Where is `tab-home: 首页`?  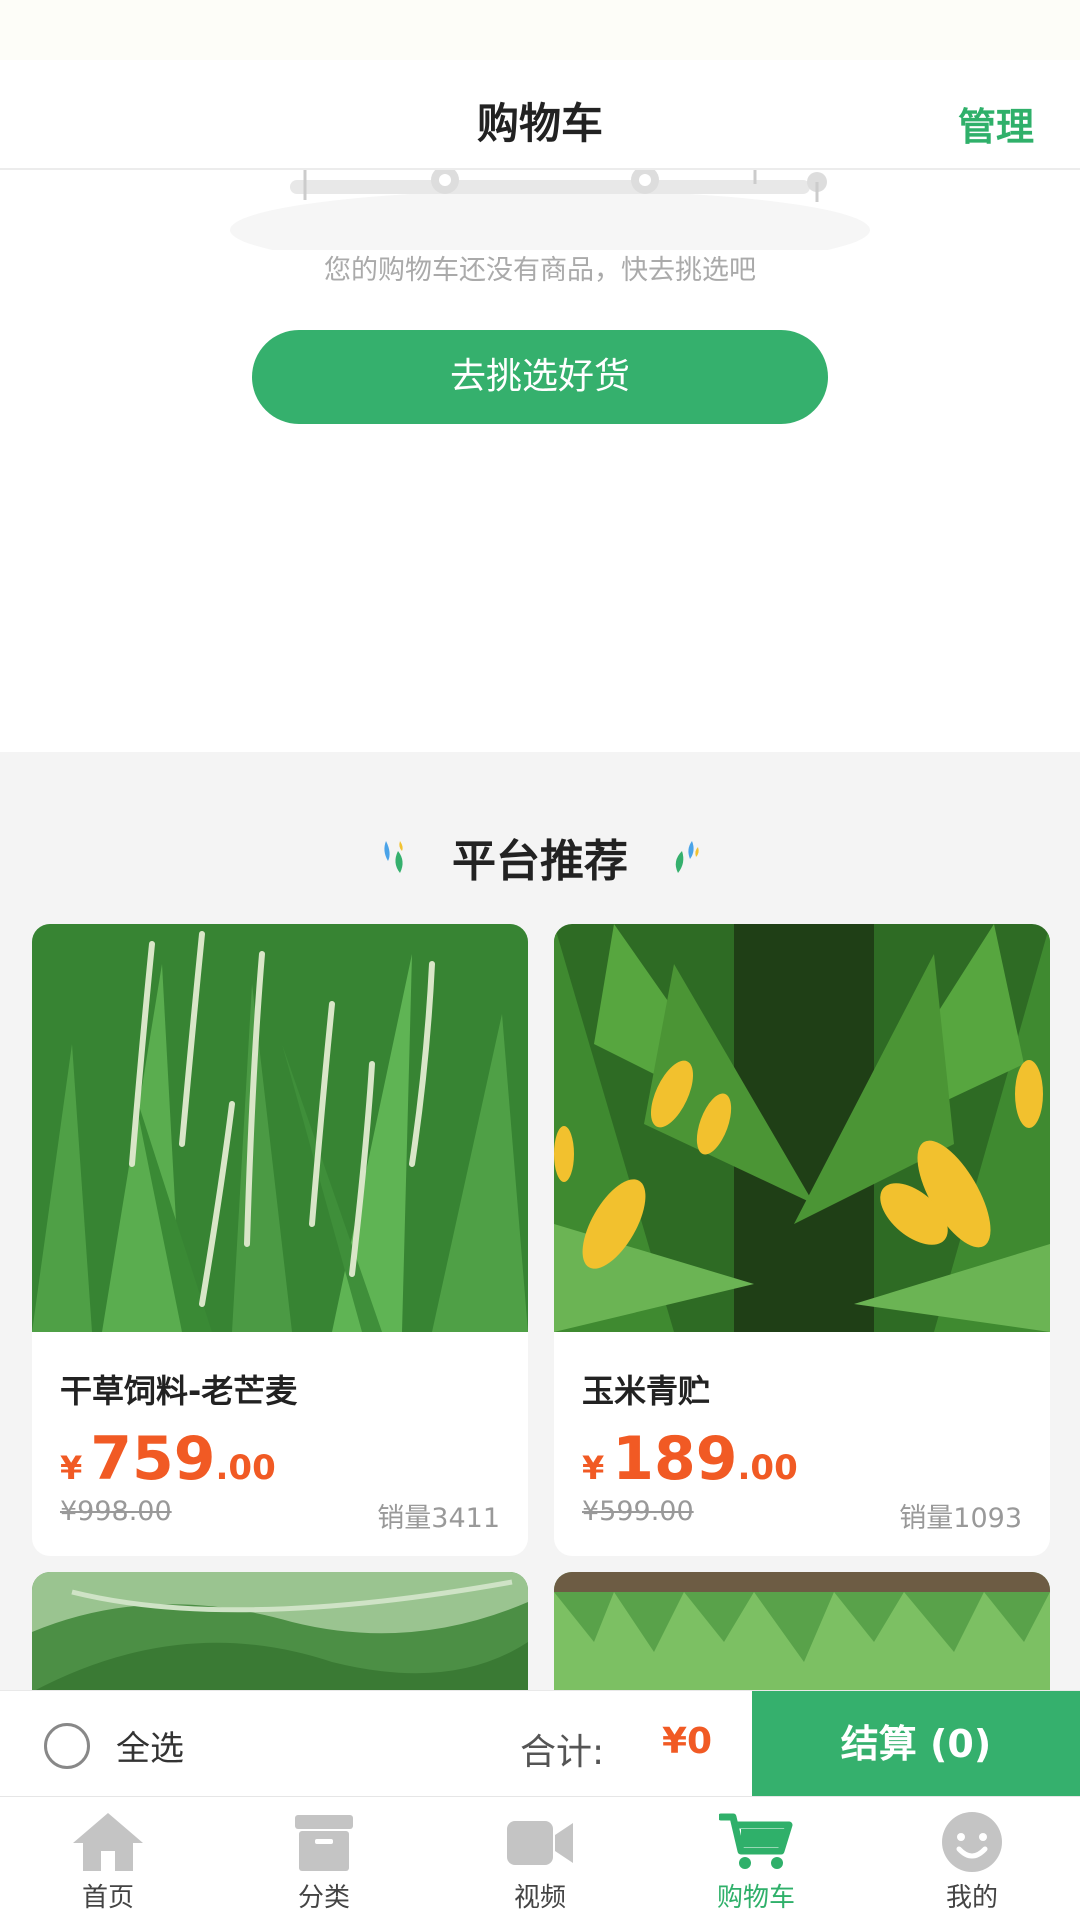
tab-home: 首页 is located at coordinates (108, 1858).